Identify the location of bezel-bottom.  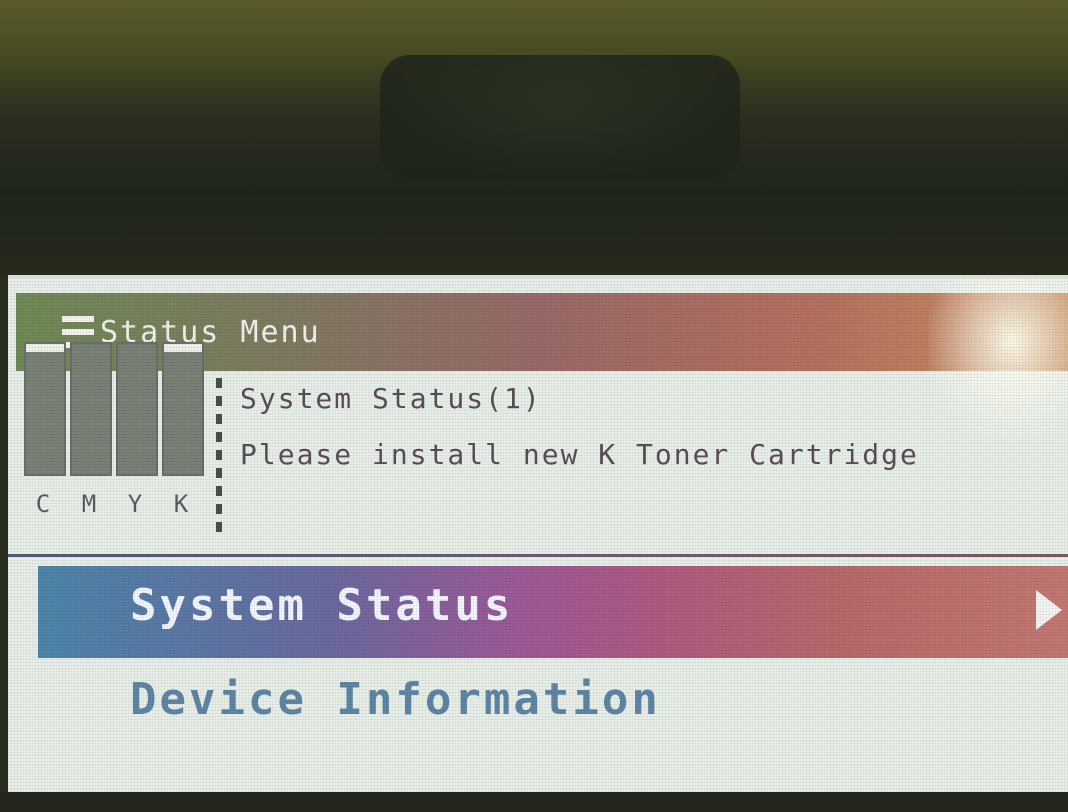
(534, 802).